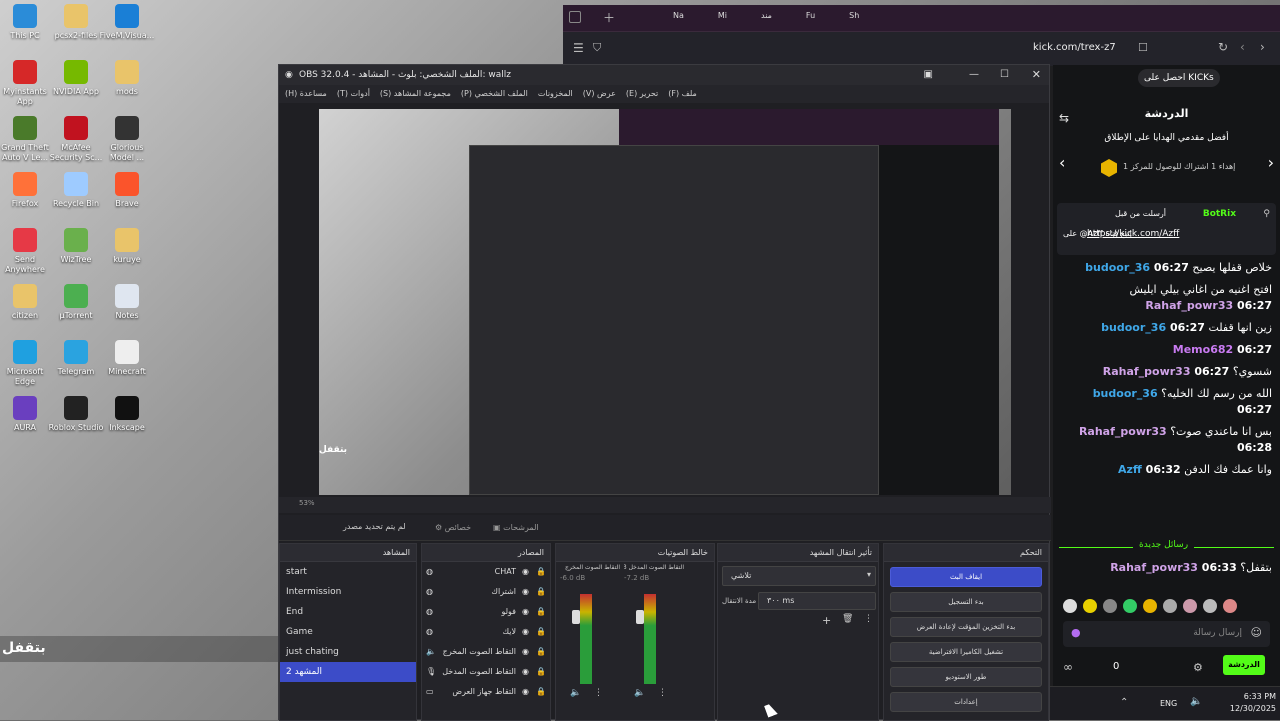 Image resolution: width=1280 pixels, height=721 pixels. What do you see at coordinates (26, 83) in the screenshot?
I see `desktop-icon: Myinstants App` at bounding box center [26, 83].